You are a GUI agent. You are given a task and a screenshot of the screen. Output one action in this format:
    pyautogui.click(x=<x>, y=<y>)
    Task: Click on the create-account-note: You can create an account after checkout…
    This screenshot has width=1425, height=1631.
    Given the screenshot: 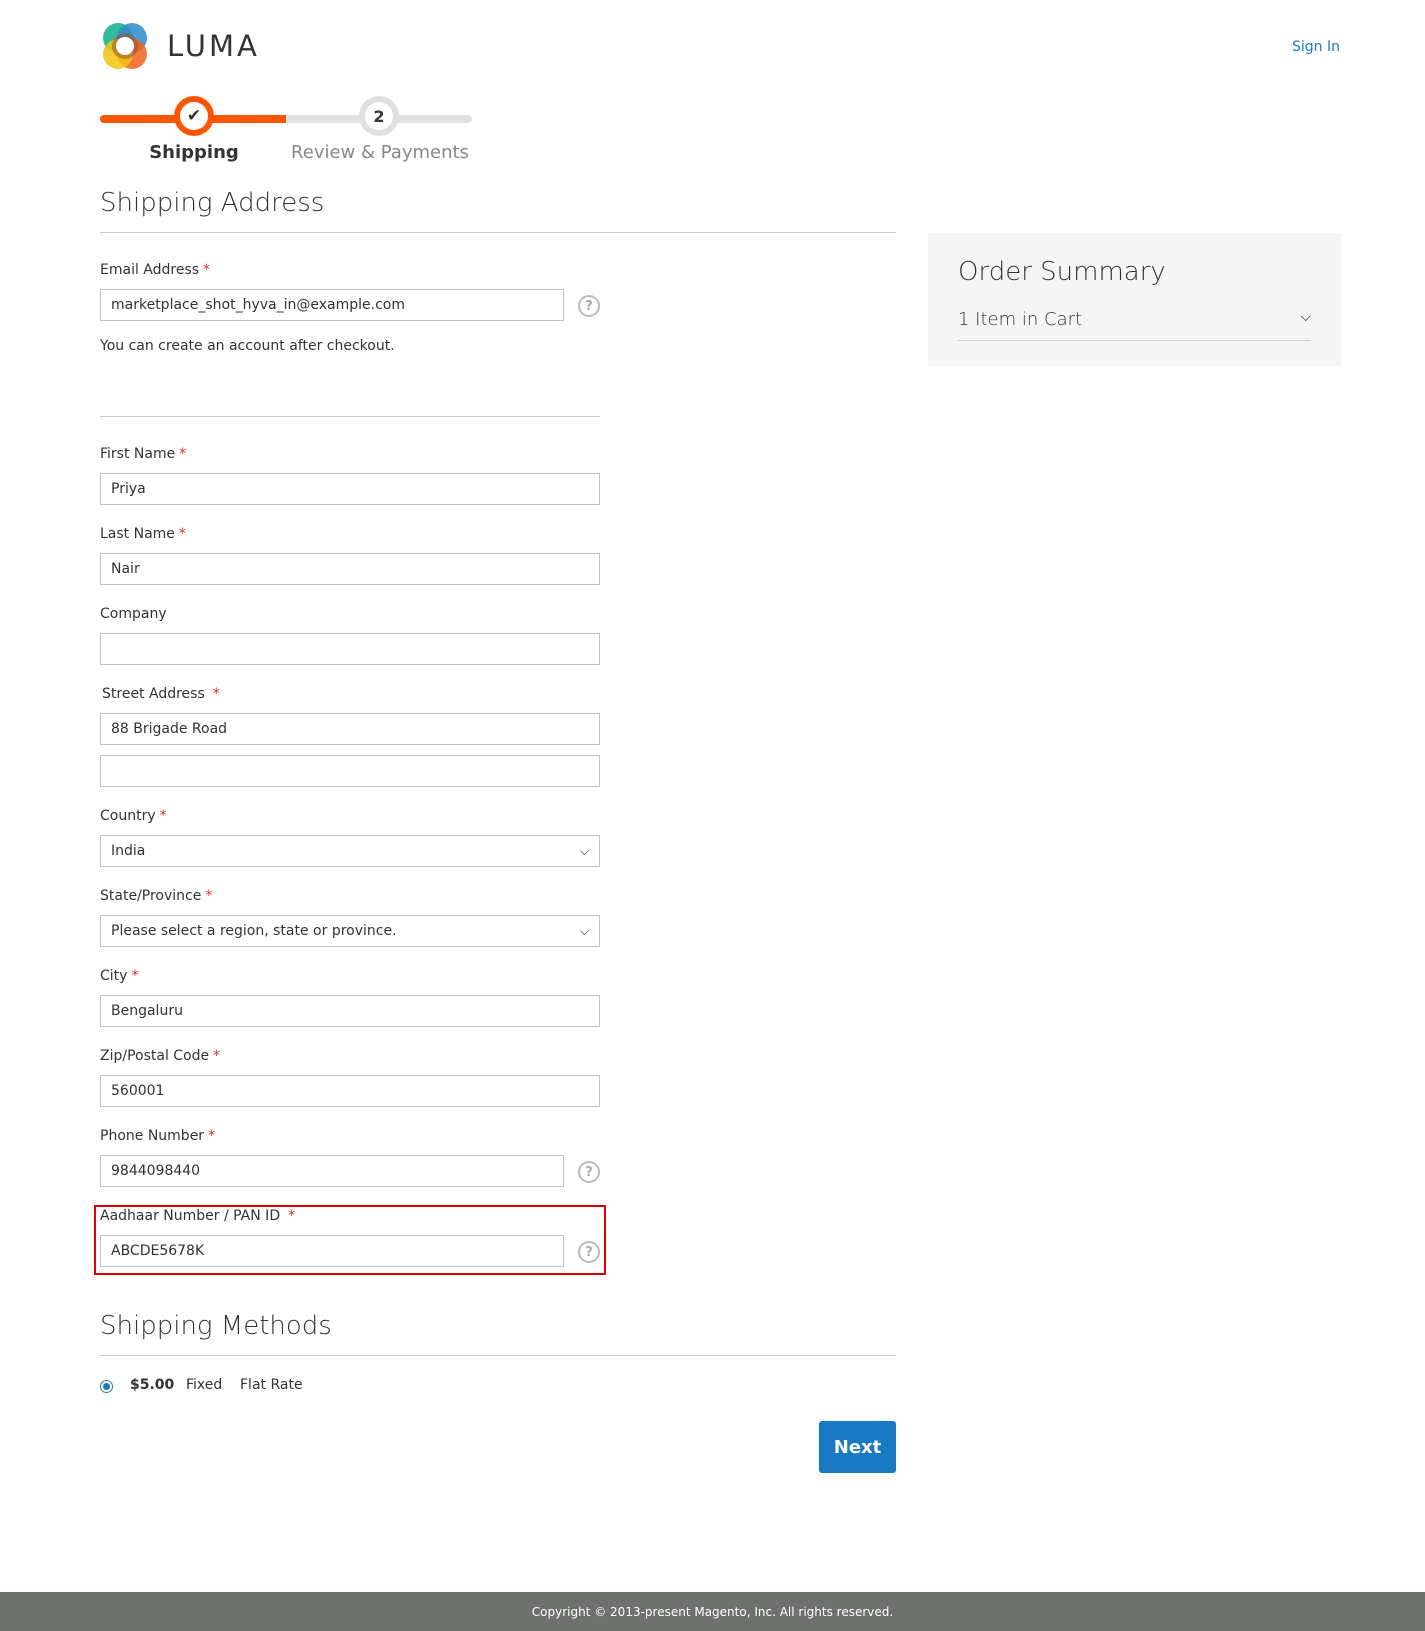 What is the action you would take?
    pyautogui.click(x=247, y=346)
    